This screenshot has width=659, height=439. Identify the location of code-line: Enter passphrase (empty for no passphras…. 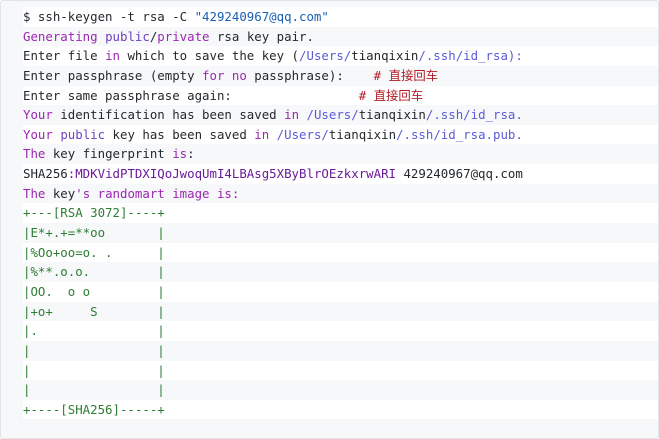
(340, 76).